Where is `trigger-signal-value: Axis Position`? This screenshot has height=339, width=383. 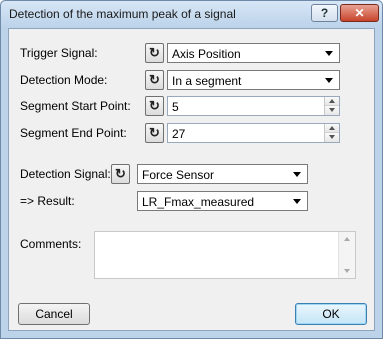 trigger-signal-value: Axis Position is located at coordinates (206, 54).